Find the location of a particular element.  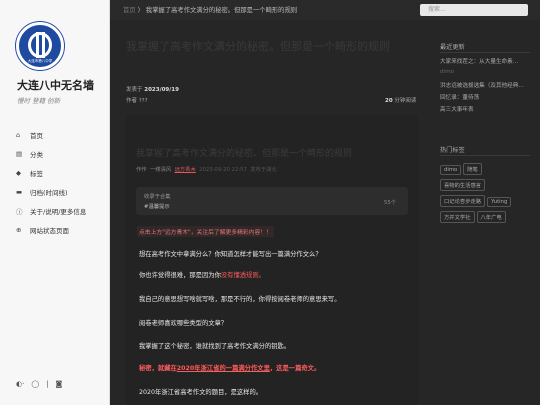

read-time: 20 分钟阅读 is located at coordinates (401, 101).